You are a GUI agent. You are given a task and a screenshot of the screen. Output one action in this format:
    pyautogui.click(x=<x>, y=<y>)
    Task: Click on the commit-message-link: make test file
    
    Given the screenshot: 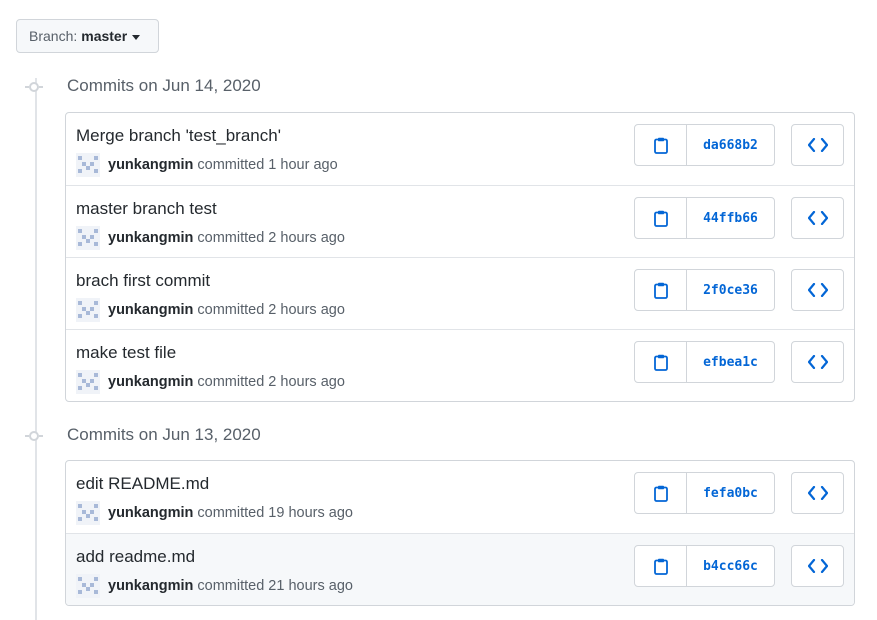 What is the action you would take?
    pyautogui.click(x=126, y=353)
    